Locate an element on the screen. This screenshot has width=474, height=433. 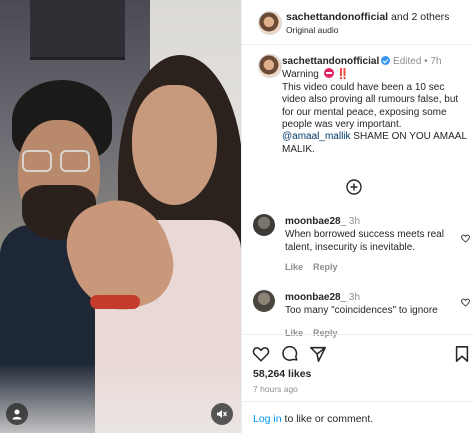
mute-toggle-button is located at coordinates (222, 414).